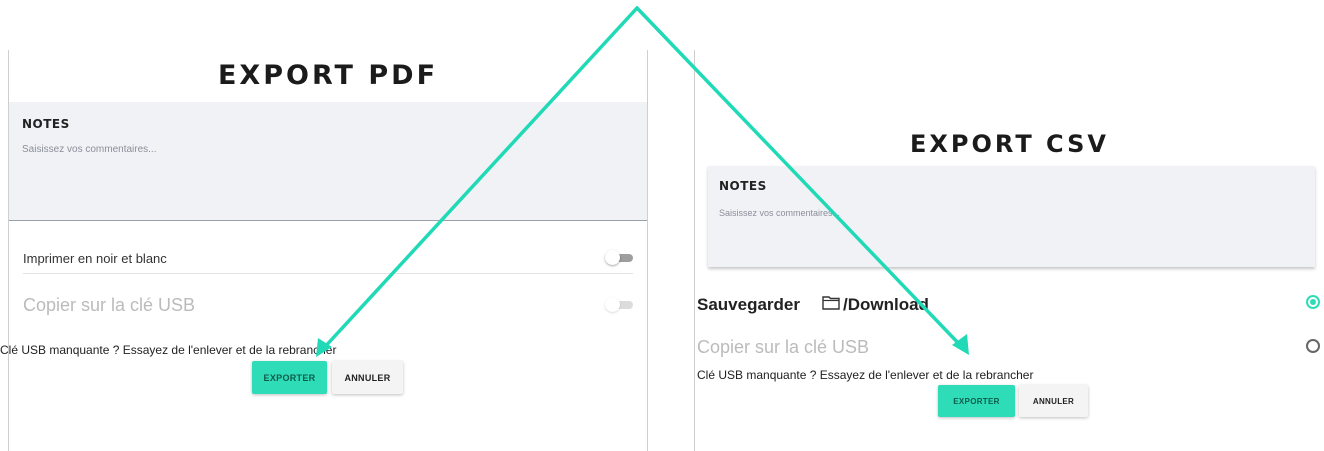 Image resolution: width=1324 pixels, height=451 pixels. Describe the element at coordinates (109, 305) in the screenshot. I see `pdf-usb-copy-label: Copier sur la clé USB` at that location.